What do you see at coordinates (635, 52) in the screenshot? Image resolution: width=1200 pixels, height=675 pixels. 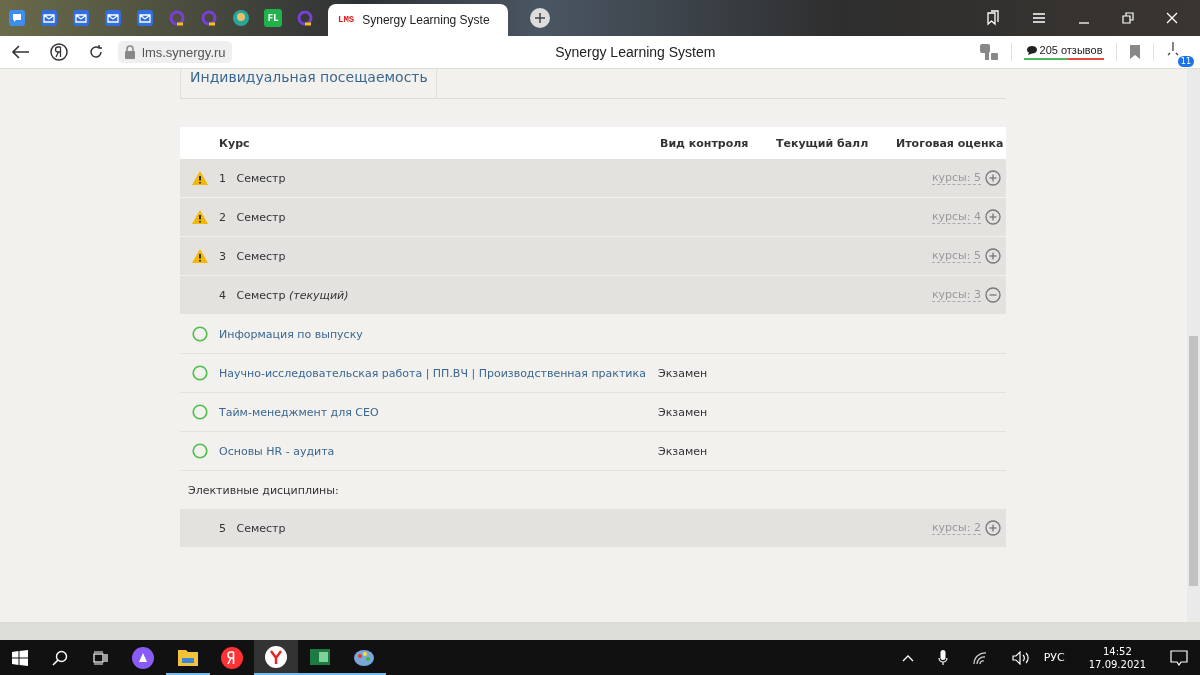 I see `page-title: Synergy Learning System` at bounding box center [635, 52].